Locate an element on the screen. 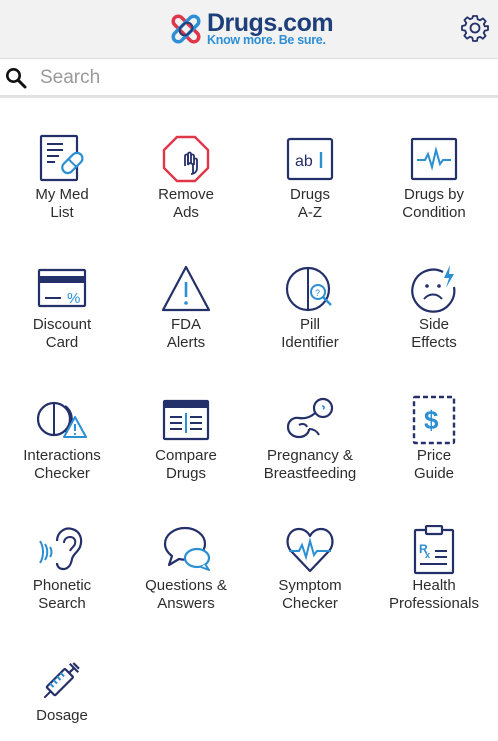 The height and width of the screenshot is (741, 498). logo-mark-icon is located at coordinates (186, 29).